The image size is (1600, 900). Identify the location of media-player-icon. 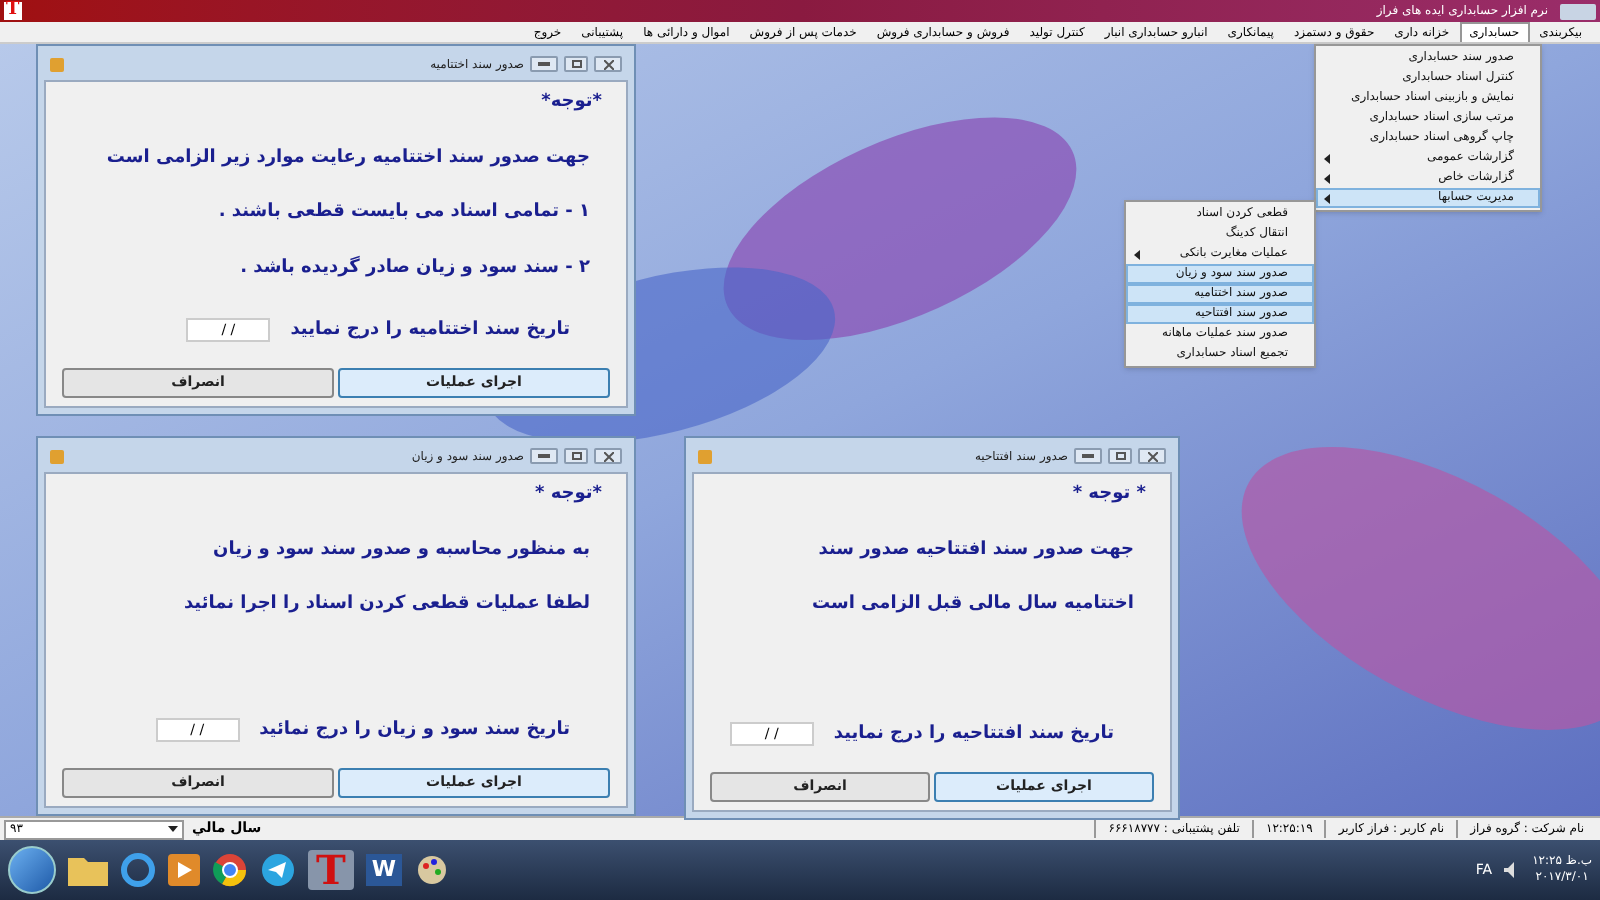
(184, 870).